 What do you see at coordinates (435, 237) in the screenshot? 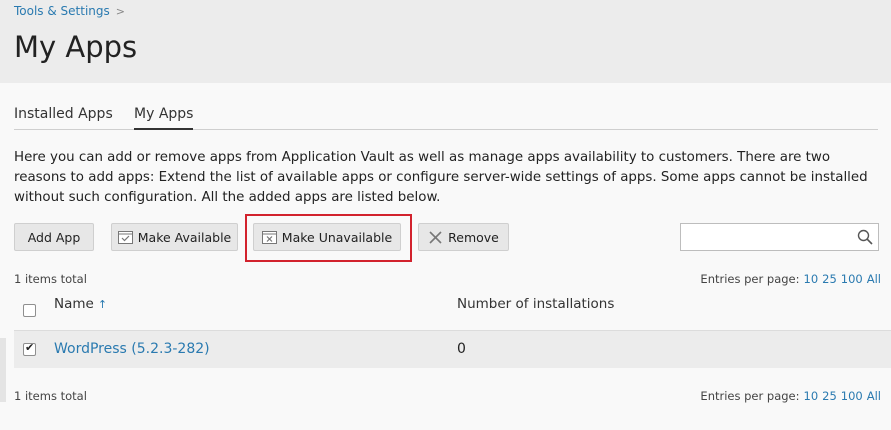
I see `remove-x-icon` at bounding box center [435, 237].